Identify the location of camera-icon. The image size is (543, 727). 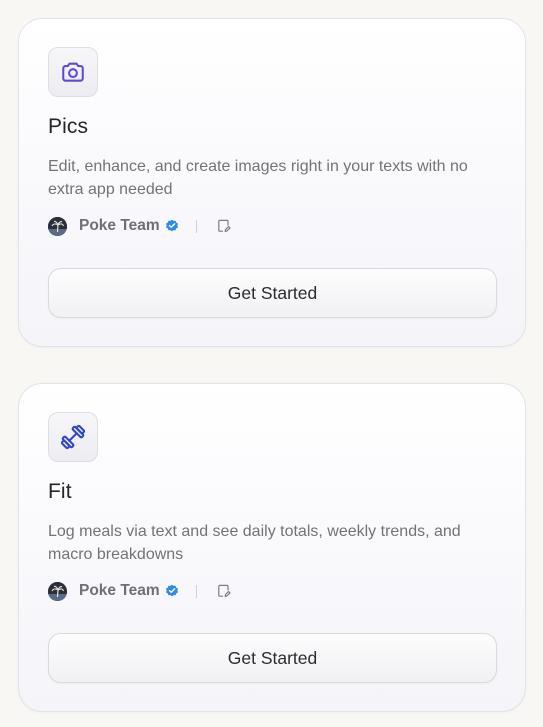
(73, 72).